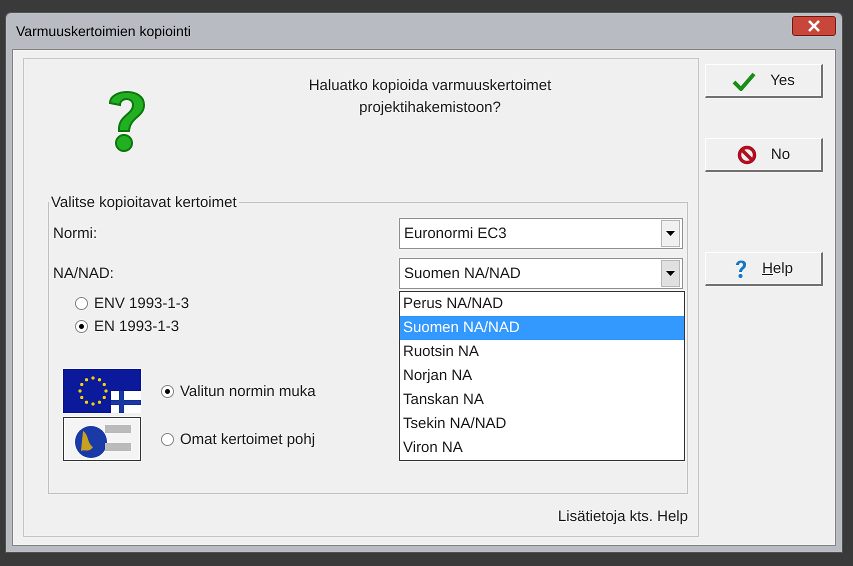 This screenshot has height=566, width=853. What do you see at coordinates (746, 154) in the screenshot?
I see `prohibited-icon` at bounding box center [746, 154].